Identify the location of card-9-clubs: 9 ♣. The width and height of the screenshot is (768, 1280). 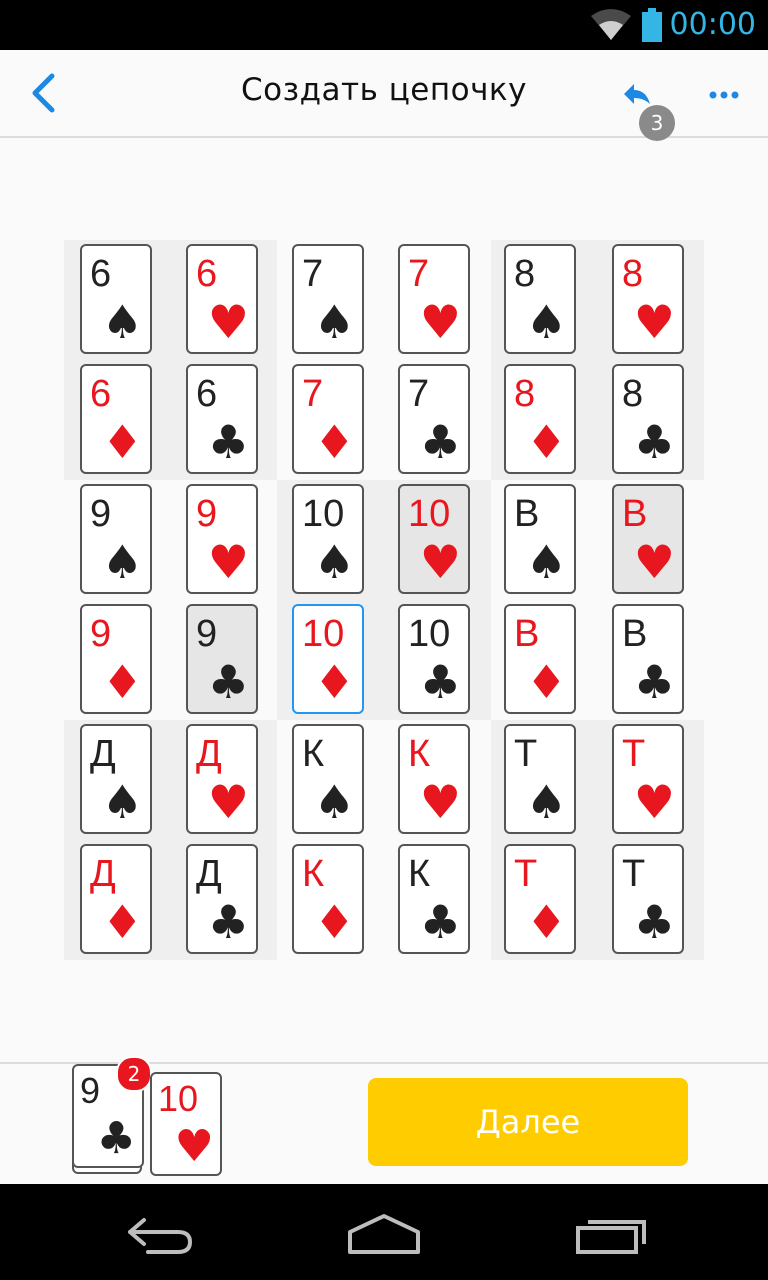
(222, 659).